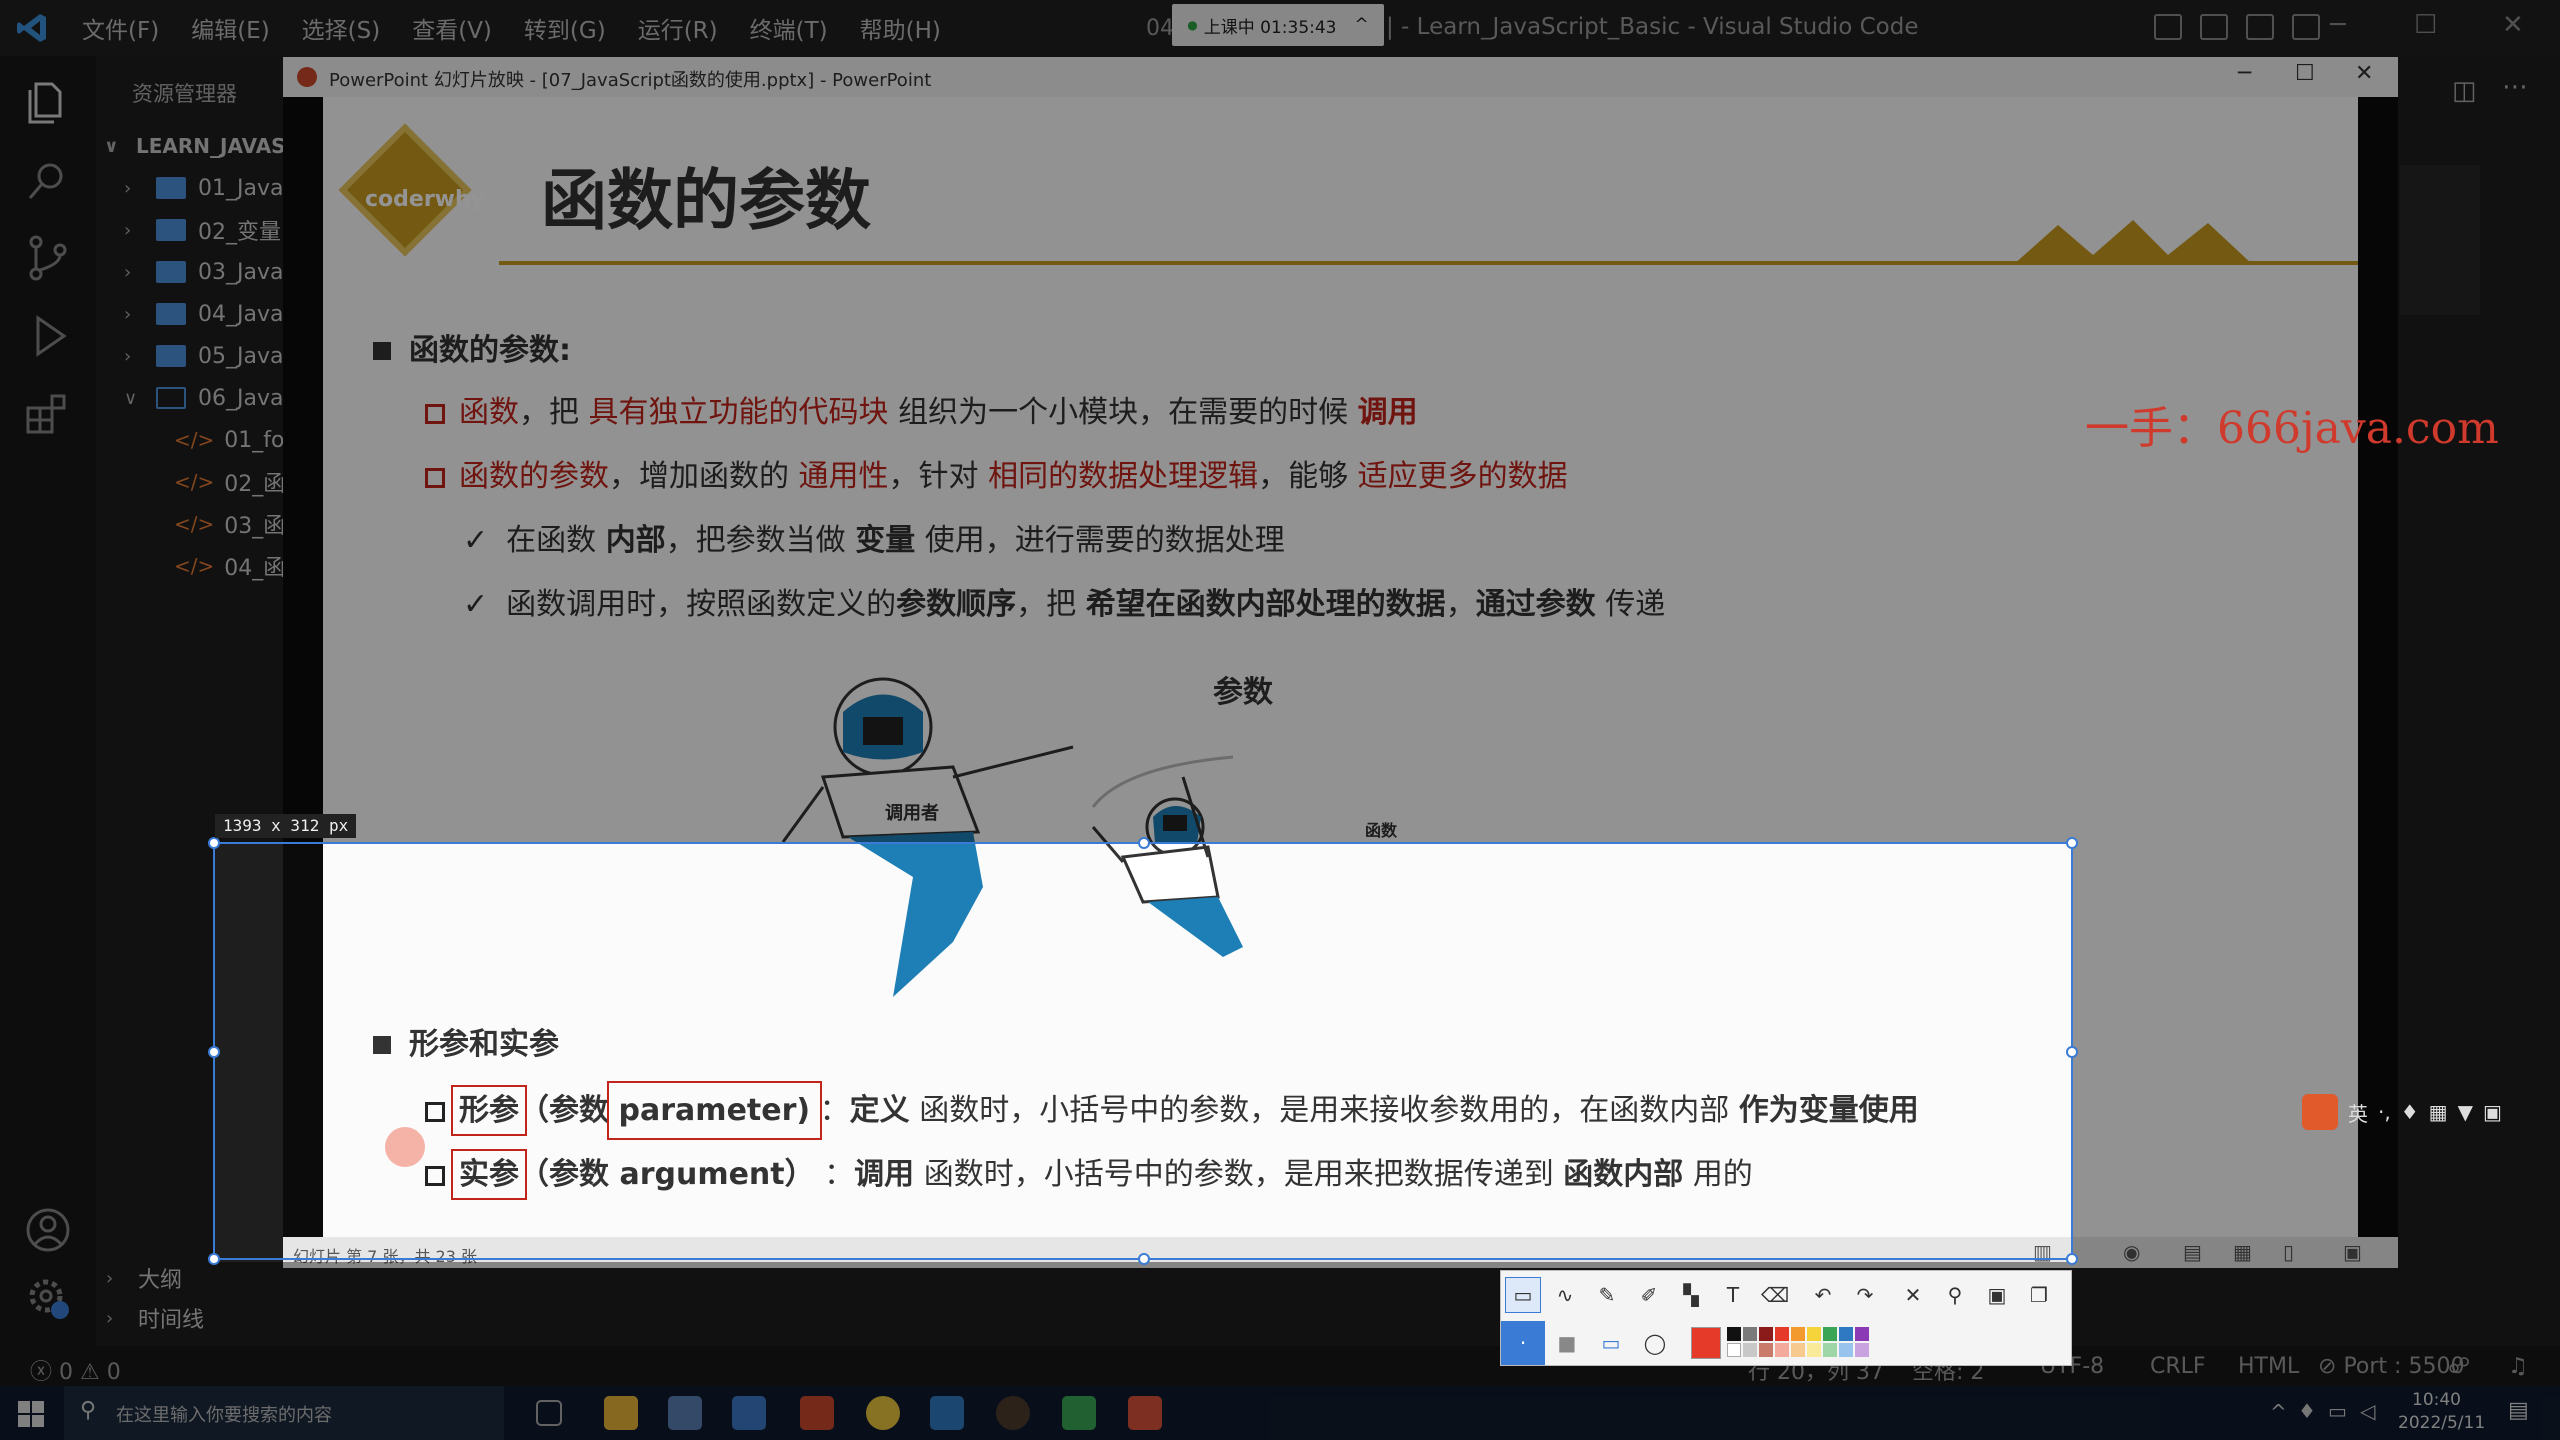  I want to click on annotation-toolbar: ▭ ∿ ✎ ✐ ▚ T ⌫ ↶ ↷ ✕ ⚲ ▣ ❐ · ■ ▭ ◯, so click(1786, 1318).